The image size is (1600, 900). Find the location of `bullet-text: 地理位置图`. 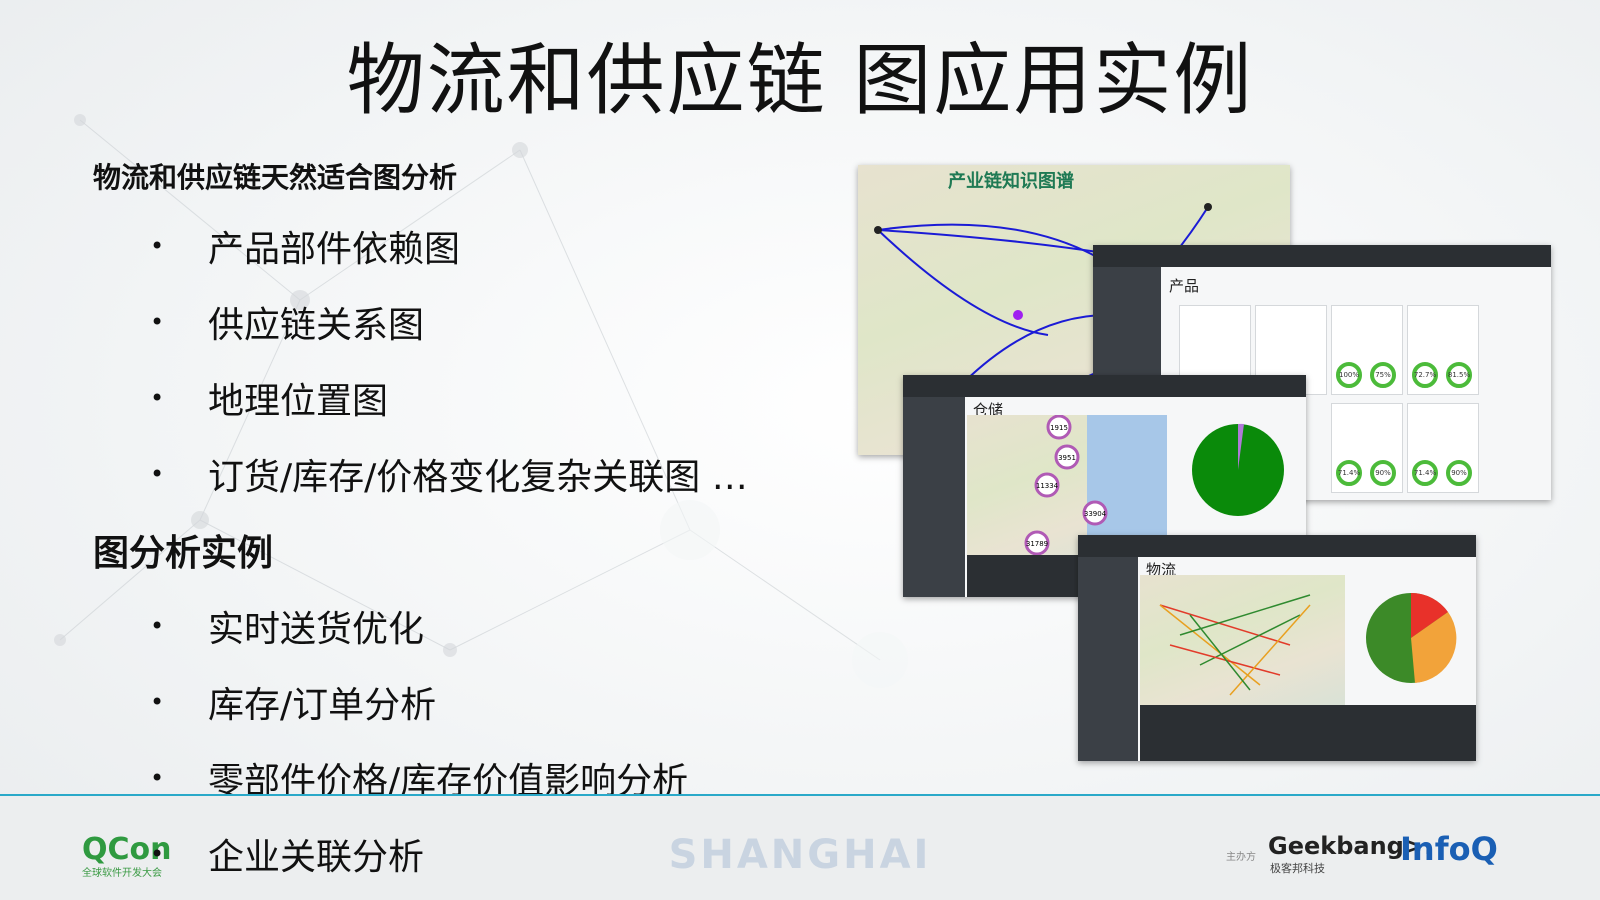

bullet-text: 地理位置图 is located at coordinates (298, 401).